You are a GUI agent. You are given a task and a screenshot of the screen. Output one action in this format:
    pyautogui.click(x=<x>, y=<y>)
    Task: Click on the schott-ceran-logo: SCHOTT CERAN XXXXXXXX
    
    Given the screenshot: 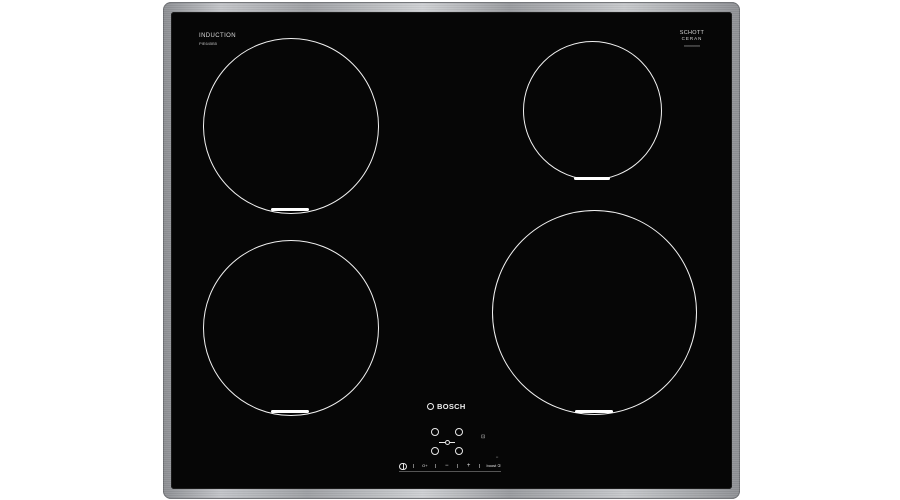 What is the action you would take?
    pyautogui.click(x=692, y=39)
    